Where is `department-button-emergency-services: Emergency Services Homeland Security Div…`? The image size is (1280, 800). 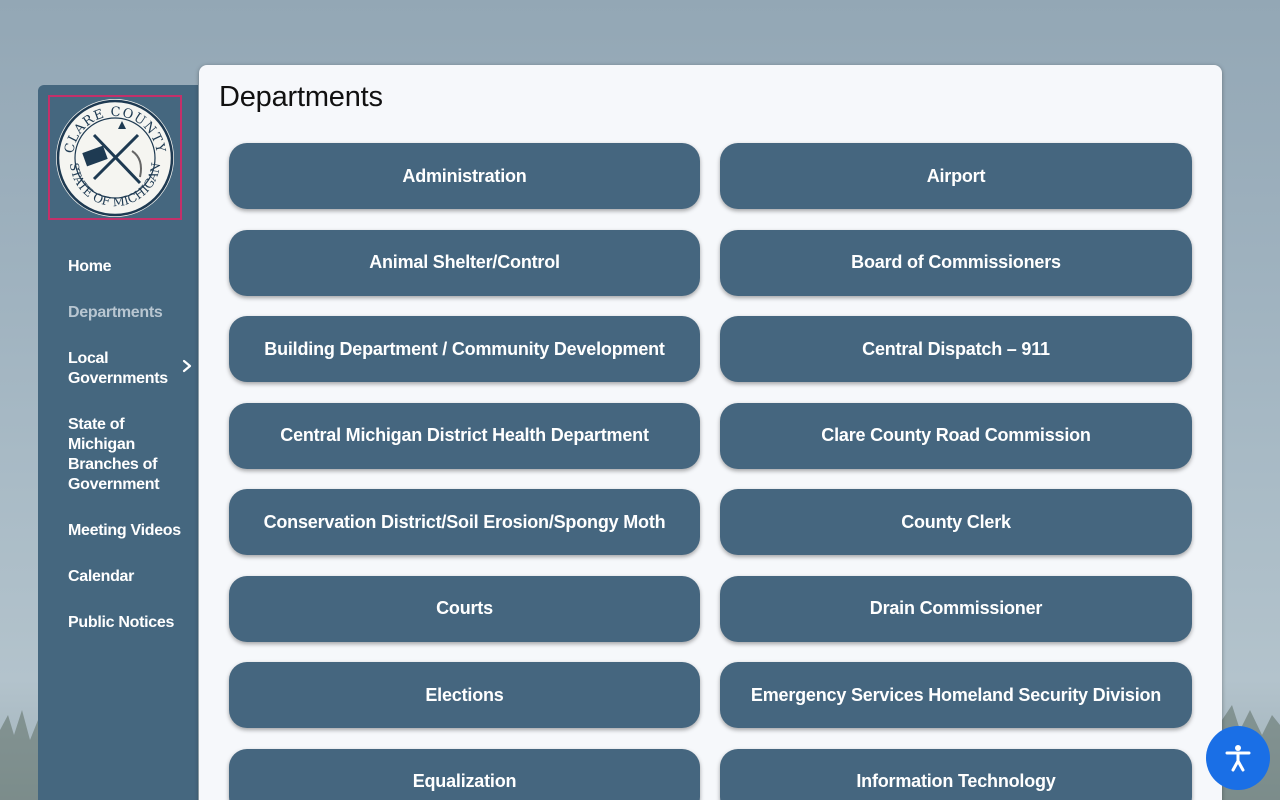
department-button-emergency-services: Emergency Services Homeland Security Div… is located at coordinates (956, 695).